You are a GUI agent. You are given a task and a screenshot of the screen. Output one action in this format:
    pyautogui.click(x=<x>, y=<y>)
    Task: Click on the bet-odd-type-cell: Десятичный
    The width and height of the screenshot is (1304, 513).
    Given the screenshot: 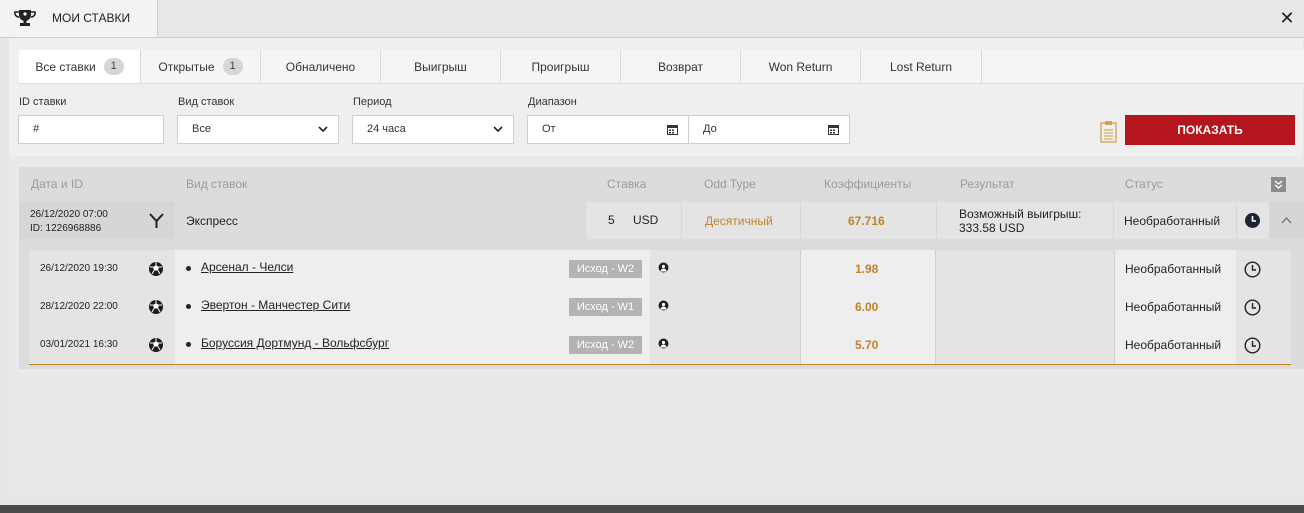 What is the action you would take?
    pyautogui.click(x=741, y=220)
    